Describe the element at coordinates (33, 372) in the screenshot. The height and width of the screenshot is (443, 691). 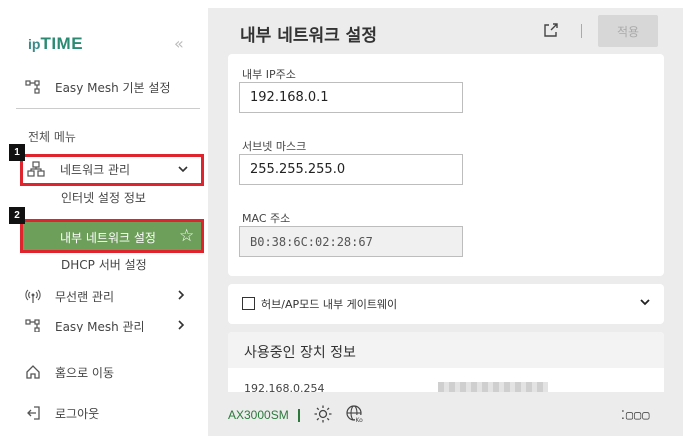
I see `home-icon` at that location.